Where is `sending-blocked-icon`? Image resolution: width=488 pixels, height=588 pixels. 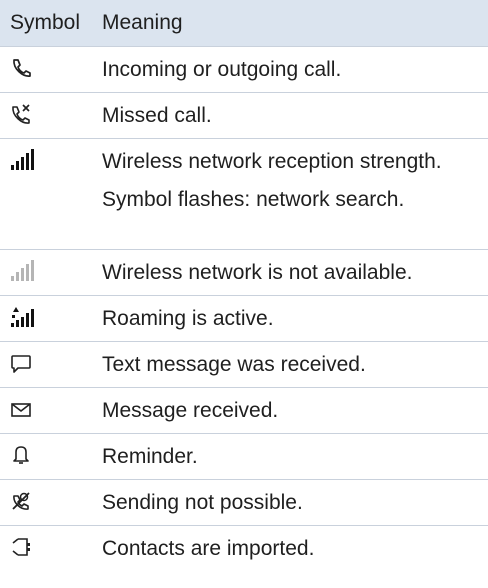
sending-blocked-icon is located at coordinates (51, 502).